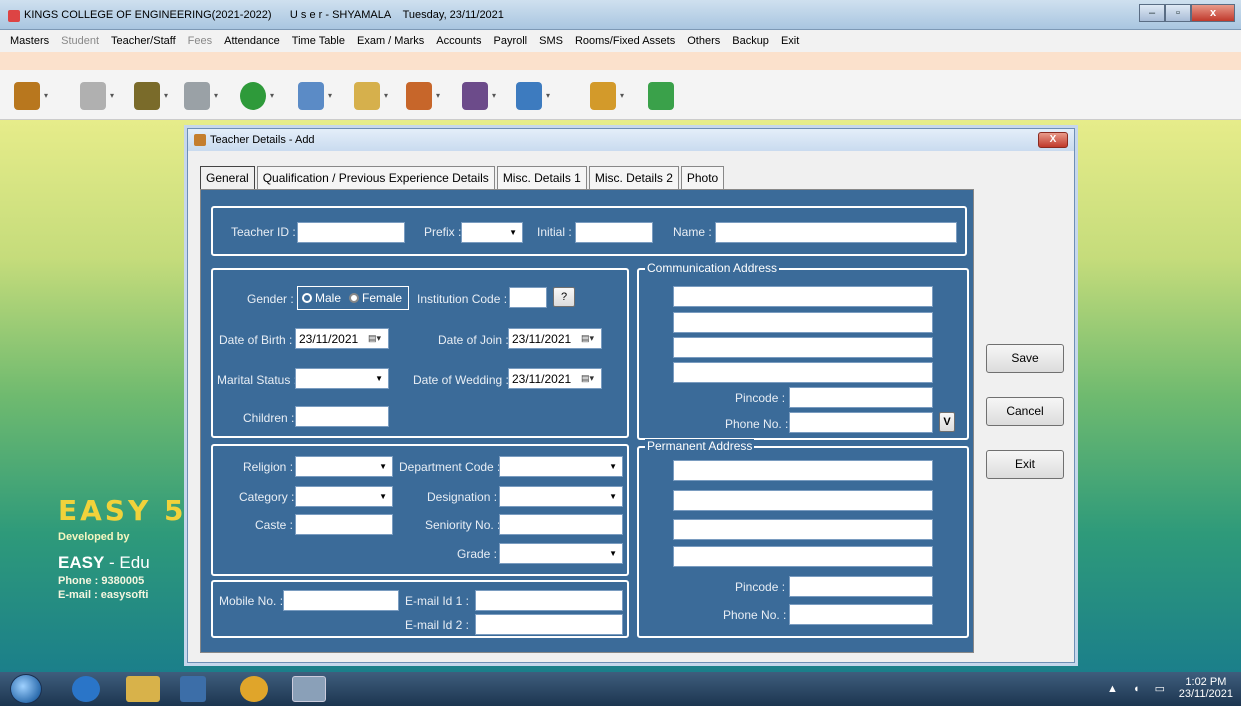 The image size is (1241, 706). I want to click on tab-misc-1: Misc. Details 1, so click(541, 177).